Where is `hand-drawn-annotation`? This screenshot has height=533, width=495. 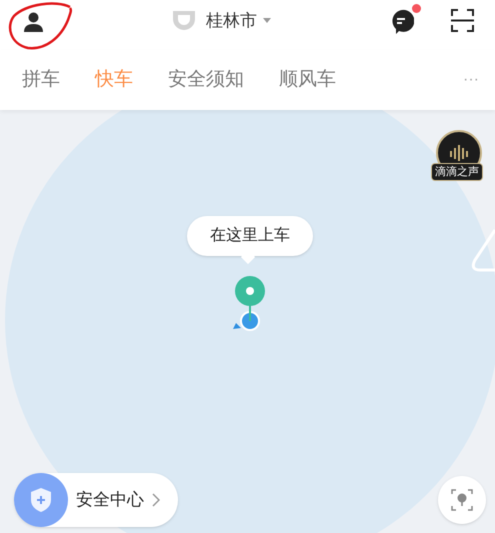
hand-drawn-annotation is located at coordinates (40, 27).